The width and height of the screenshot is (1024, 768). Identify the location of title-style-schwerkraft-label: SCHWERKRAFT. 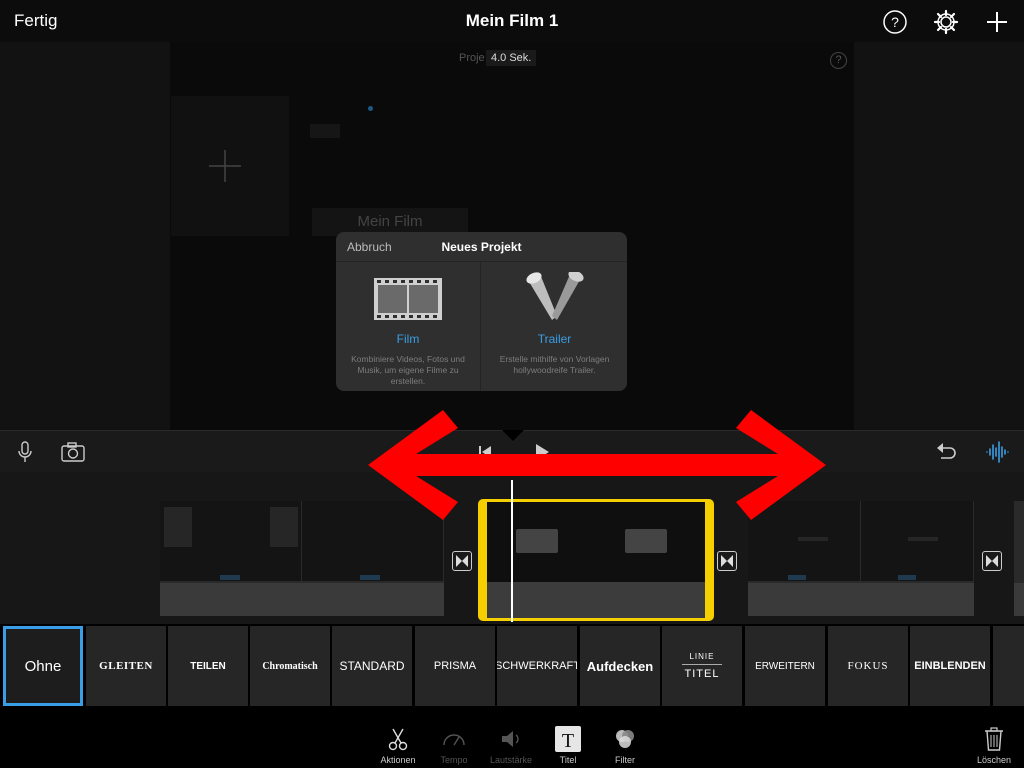
(537, 666).